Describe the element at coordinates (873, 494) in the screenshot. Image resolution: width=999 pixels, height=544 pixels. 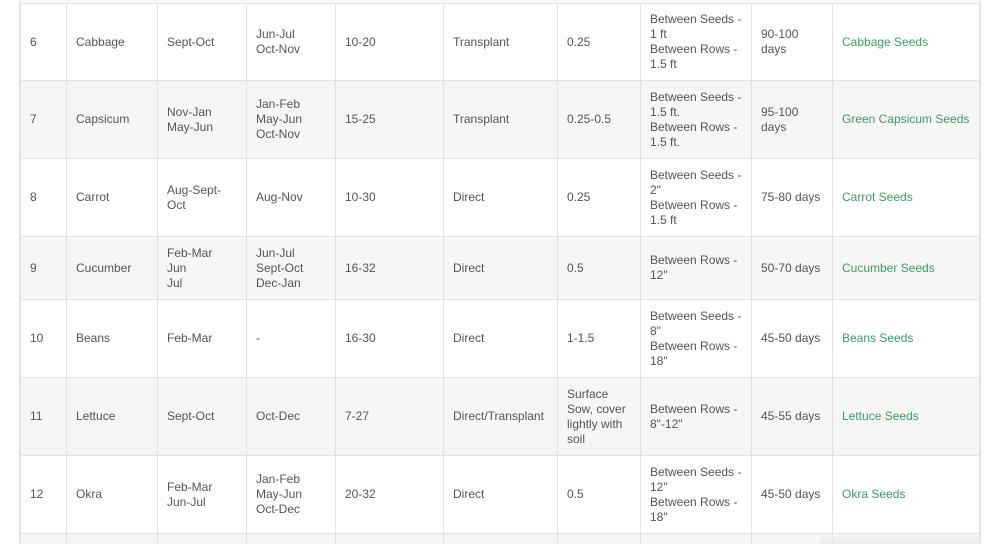
I see `seed-link: Okra Seeds` at that location.